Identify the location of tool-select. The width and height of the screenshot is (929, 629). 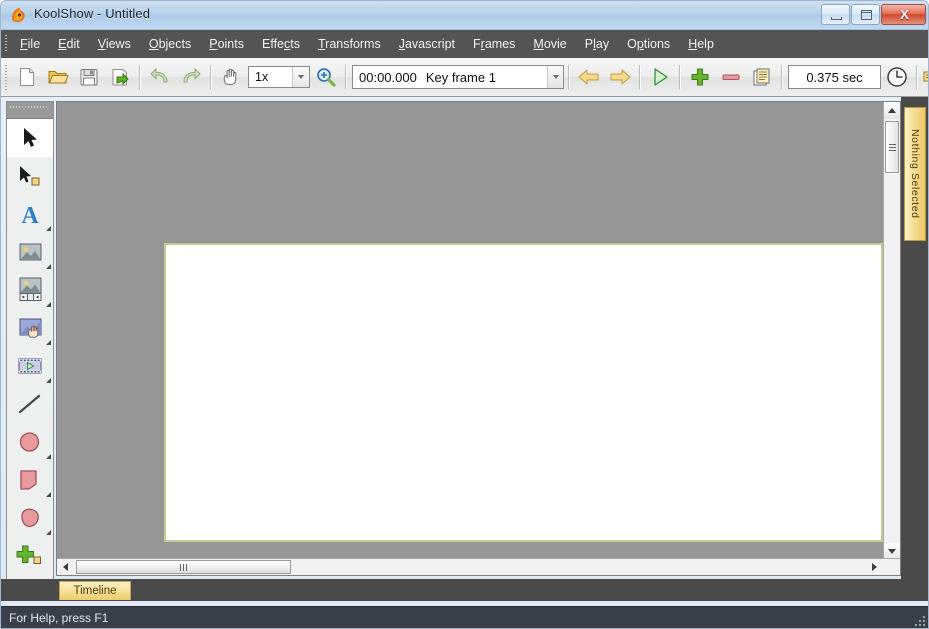
(30, 138).